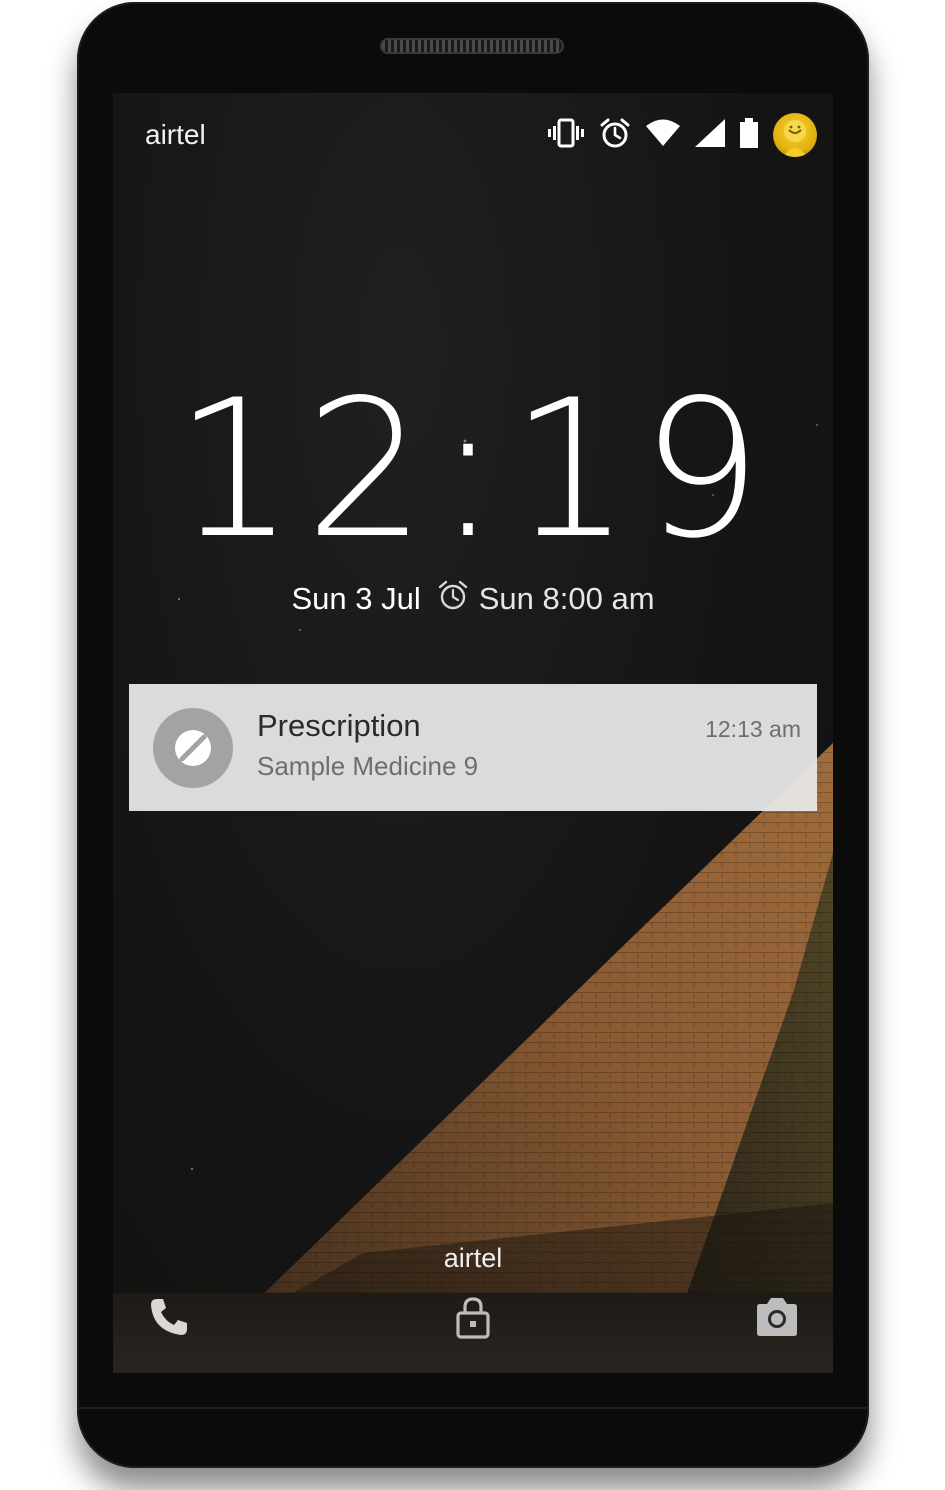  I want to click on clock-time: 12:19, so click(473, 470).